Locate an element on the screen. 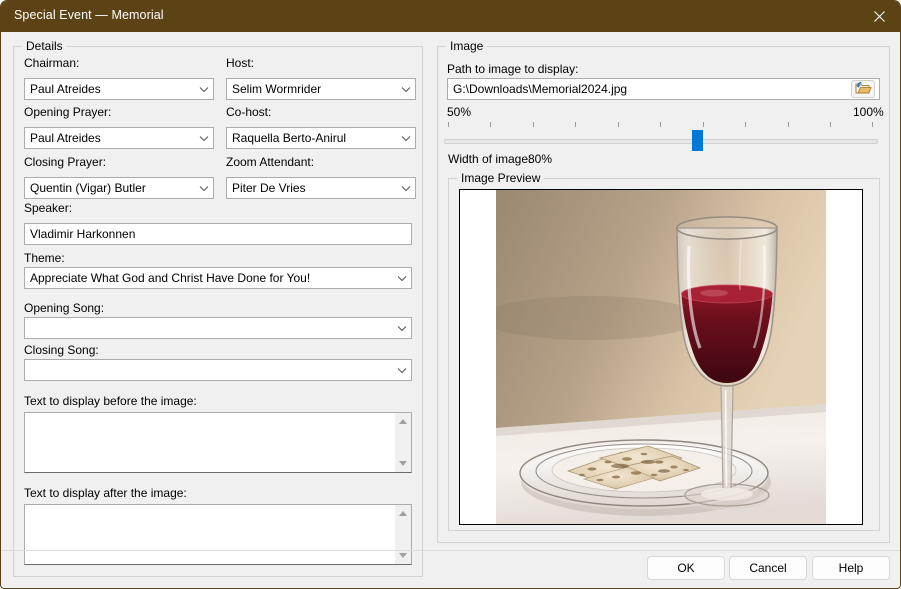  textarea-text-before-image is located at coordinates (218, 442).